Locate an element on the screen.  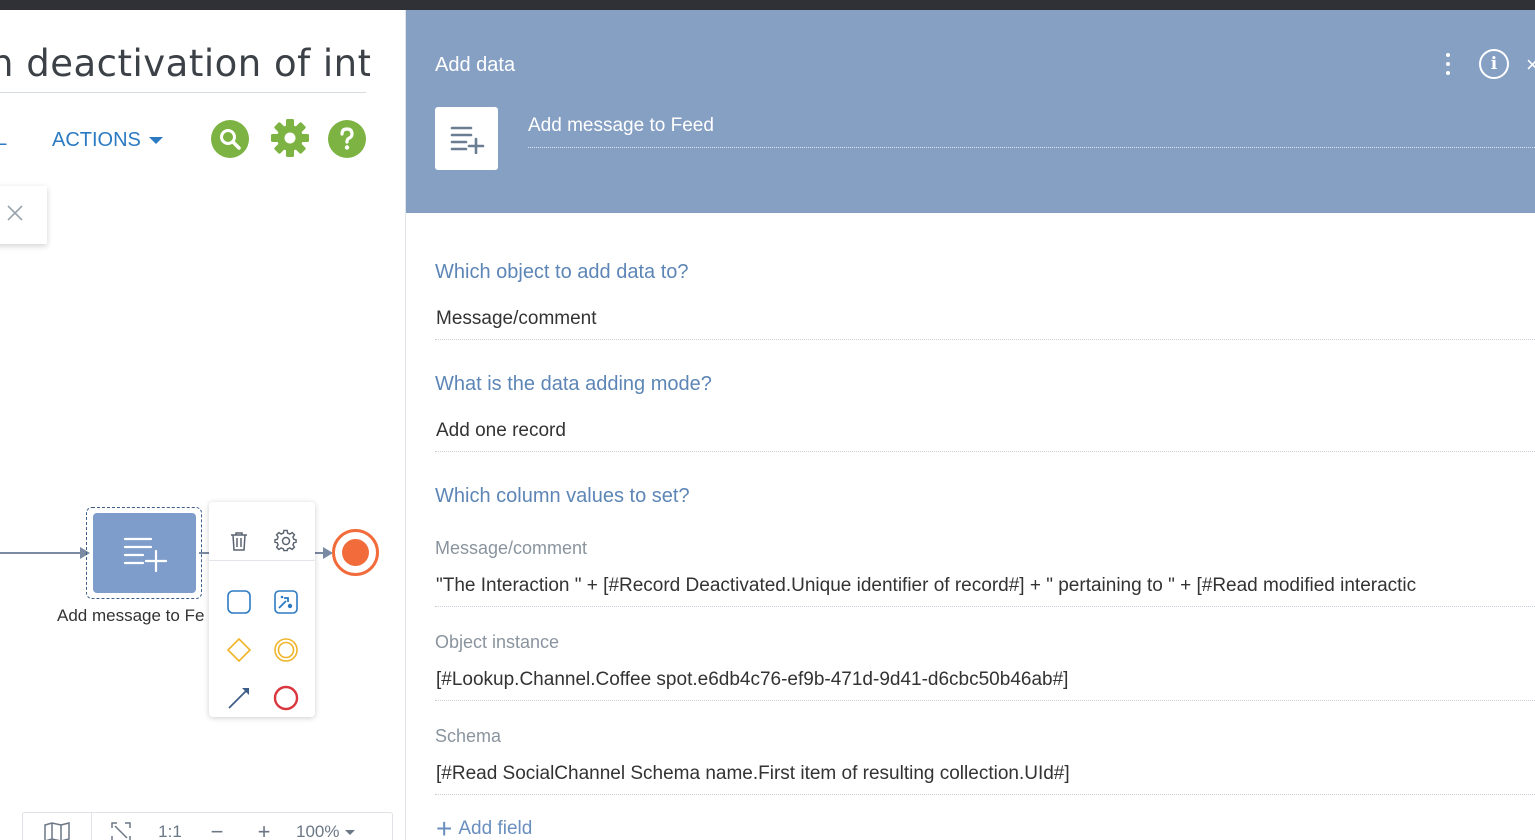
element-name-field: Add message to Feed is located at coordinates (621, 126).